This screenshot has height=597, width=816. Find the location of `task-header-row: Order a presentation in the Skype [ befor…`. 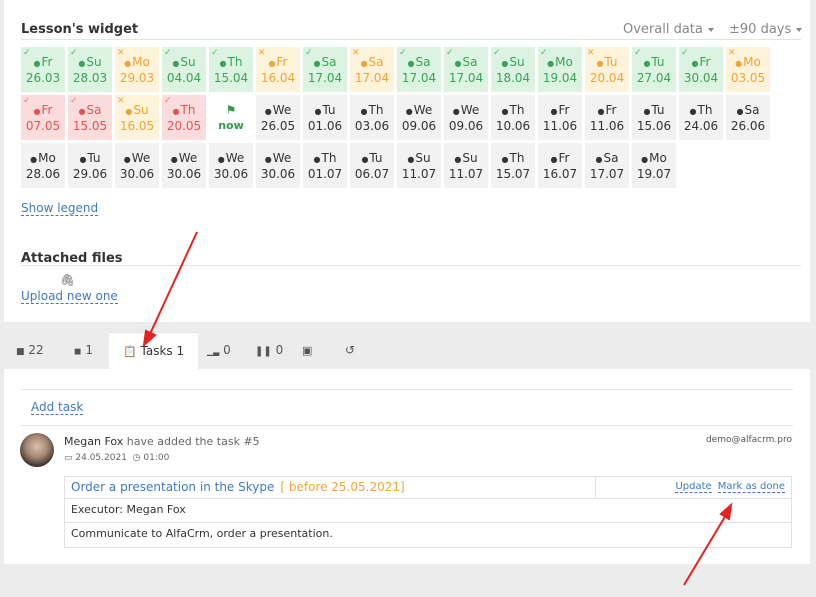

task-header-row: Order a presentation in the Skype [ befor… is located at coordinates (428, 488).